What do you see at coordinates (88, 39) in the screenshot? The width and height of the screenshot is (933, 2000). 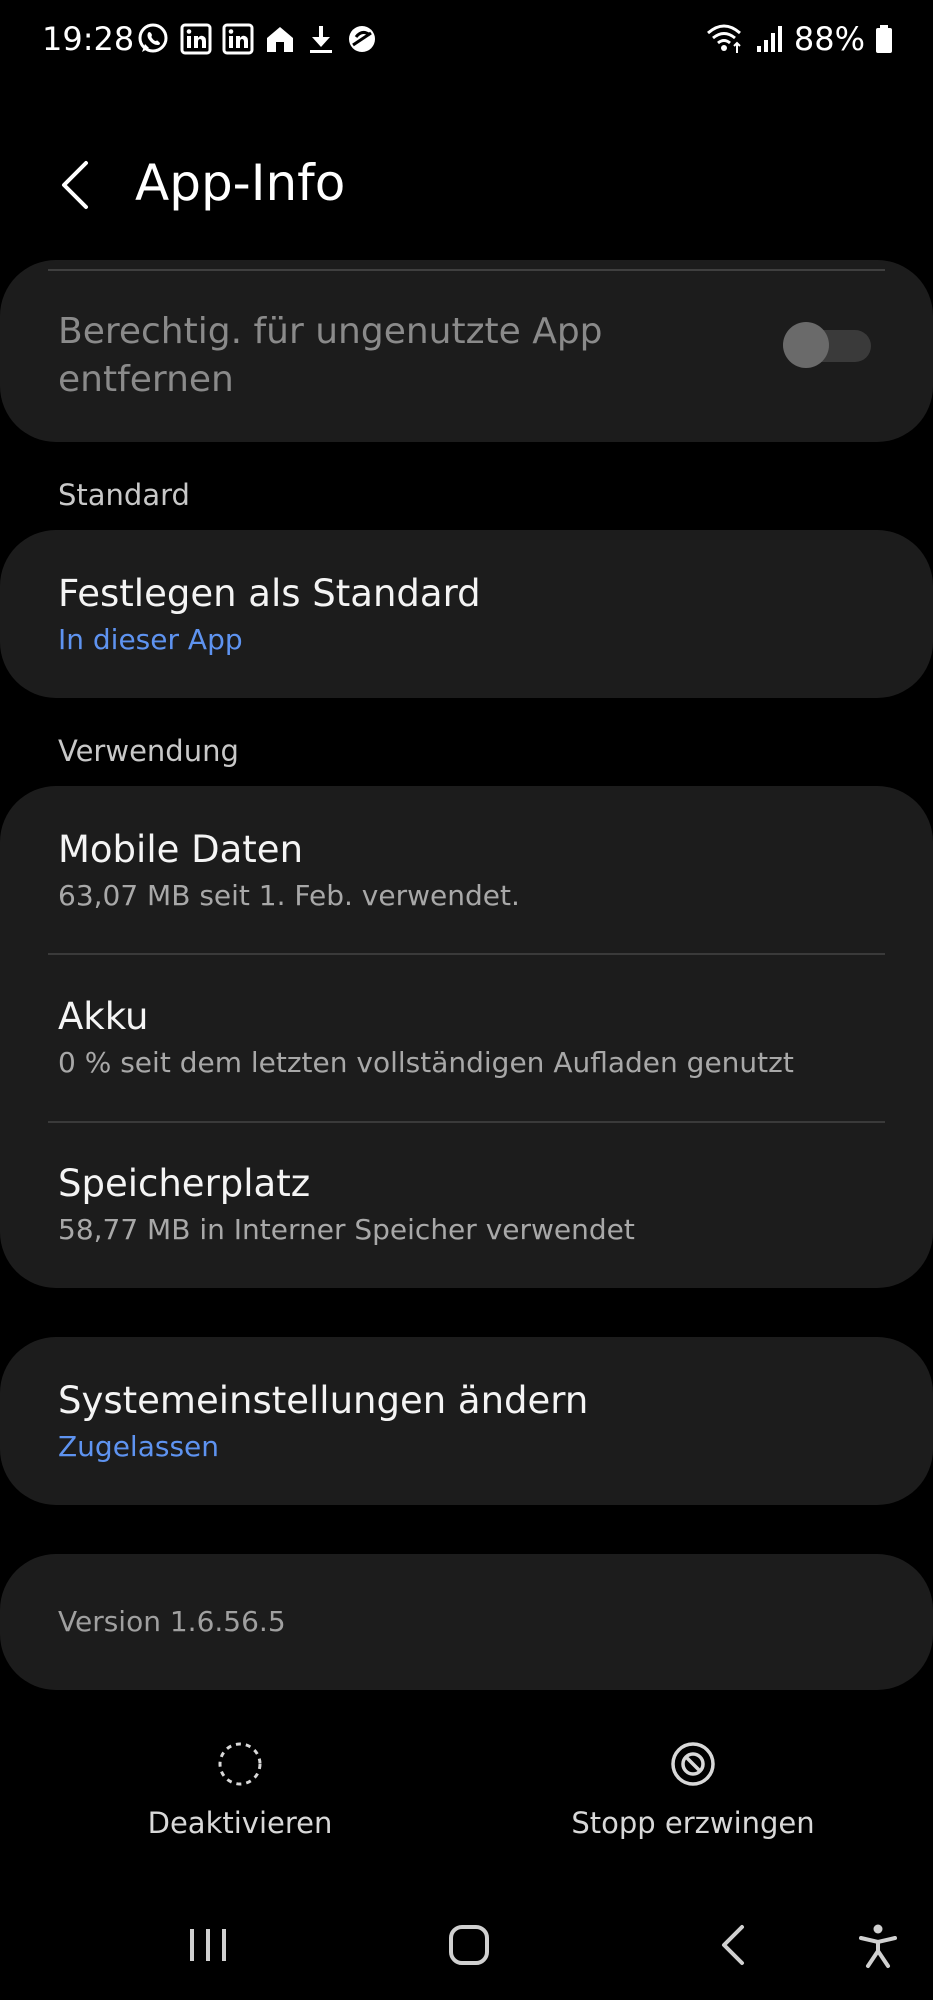 I see `status-time: 19:28` at bounding box center [88, 39].